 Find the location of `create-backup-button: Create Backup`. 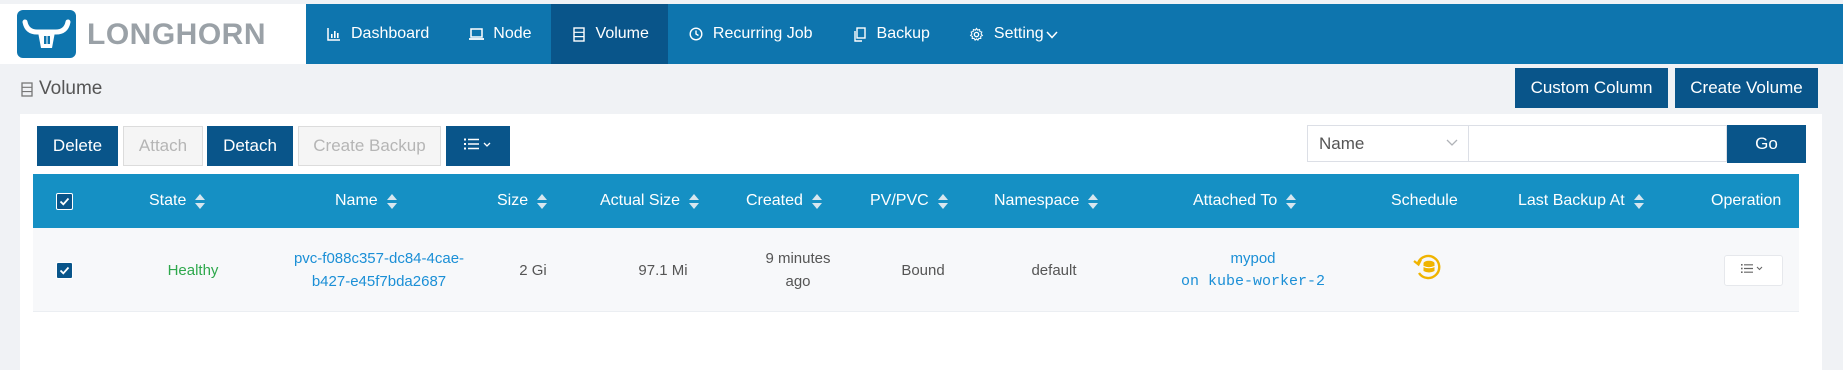

create-backup-button: Create Backup is located at coordinates (369, 146).